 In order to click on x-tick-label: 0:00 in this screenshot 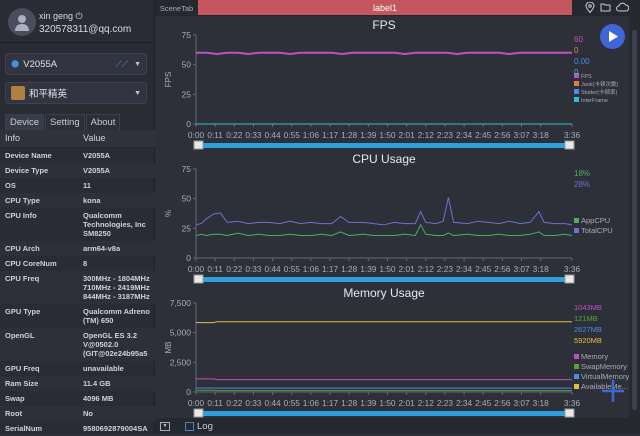, I will do `click(196, 403)`.